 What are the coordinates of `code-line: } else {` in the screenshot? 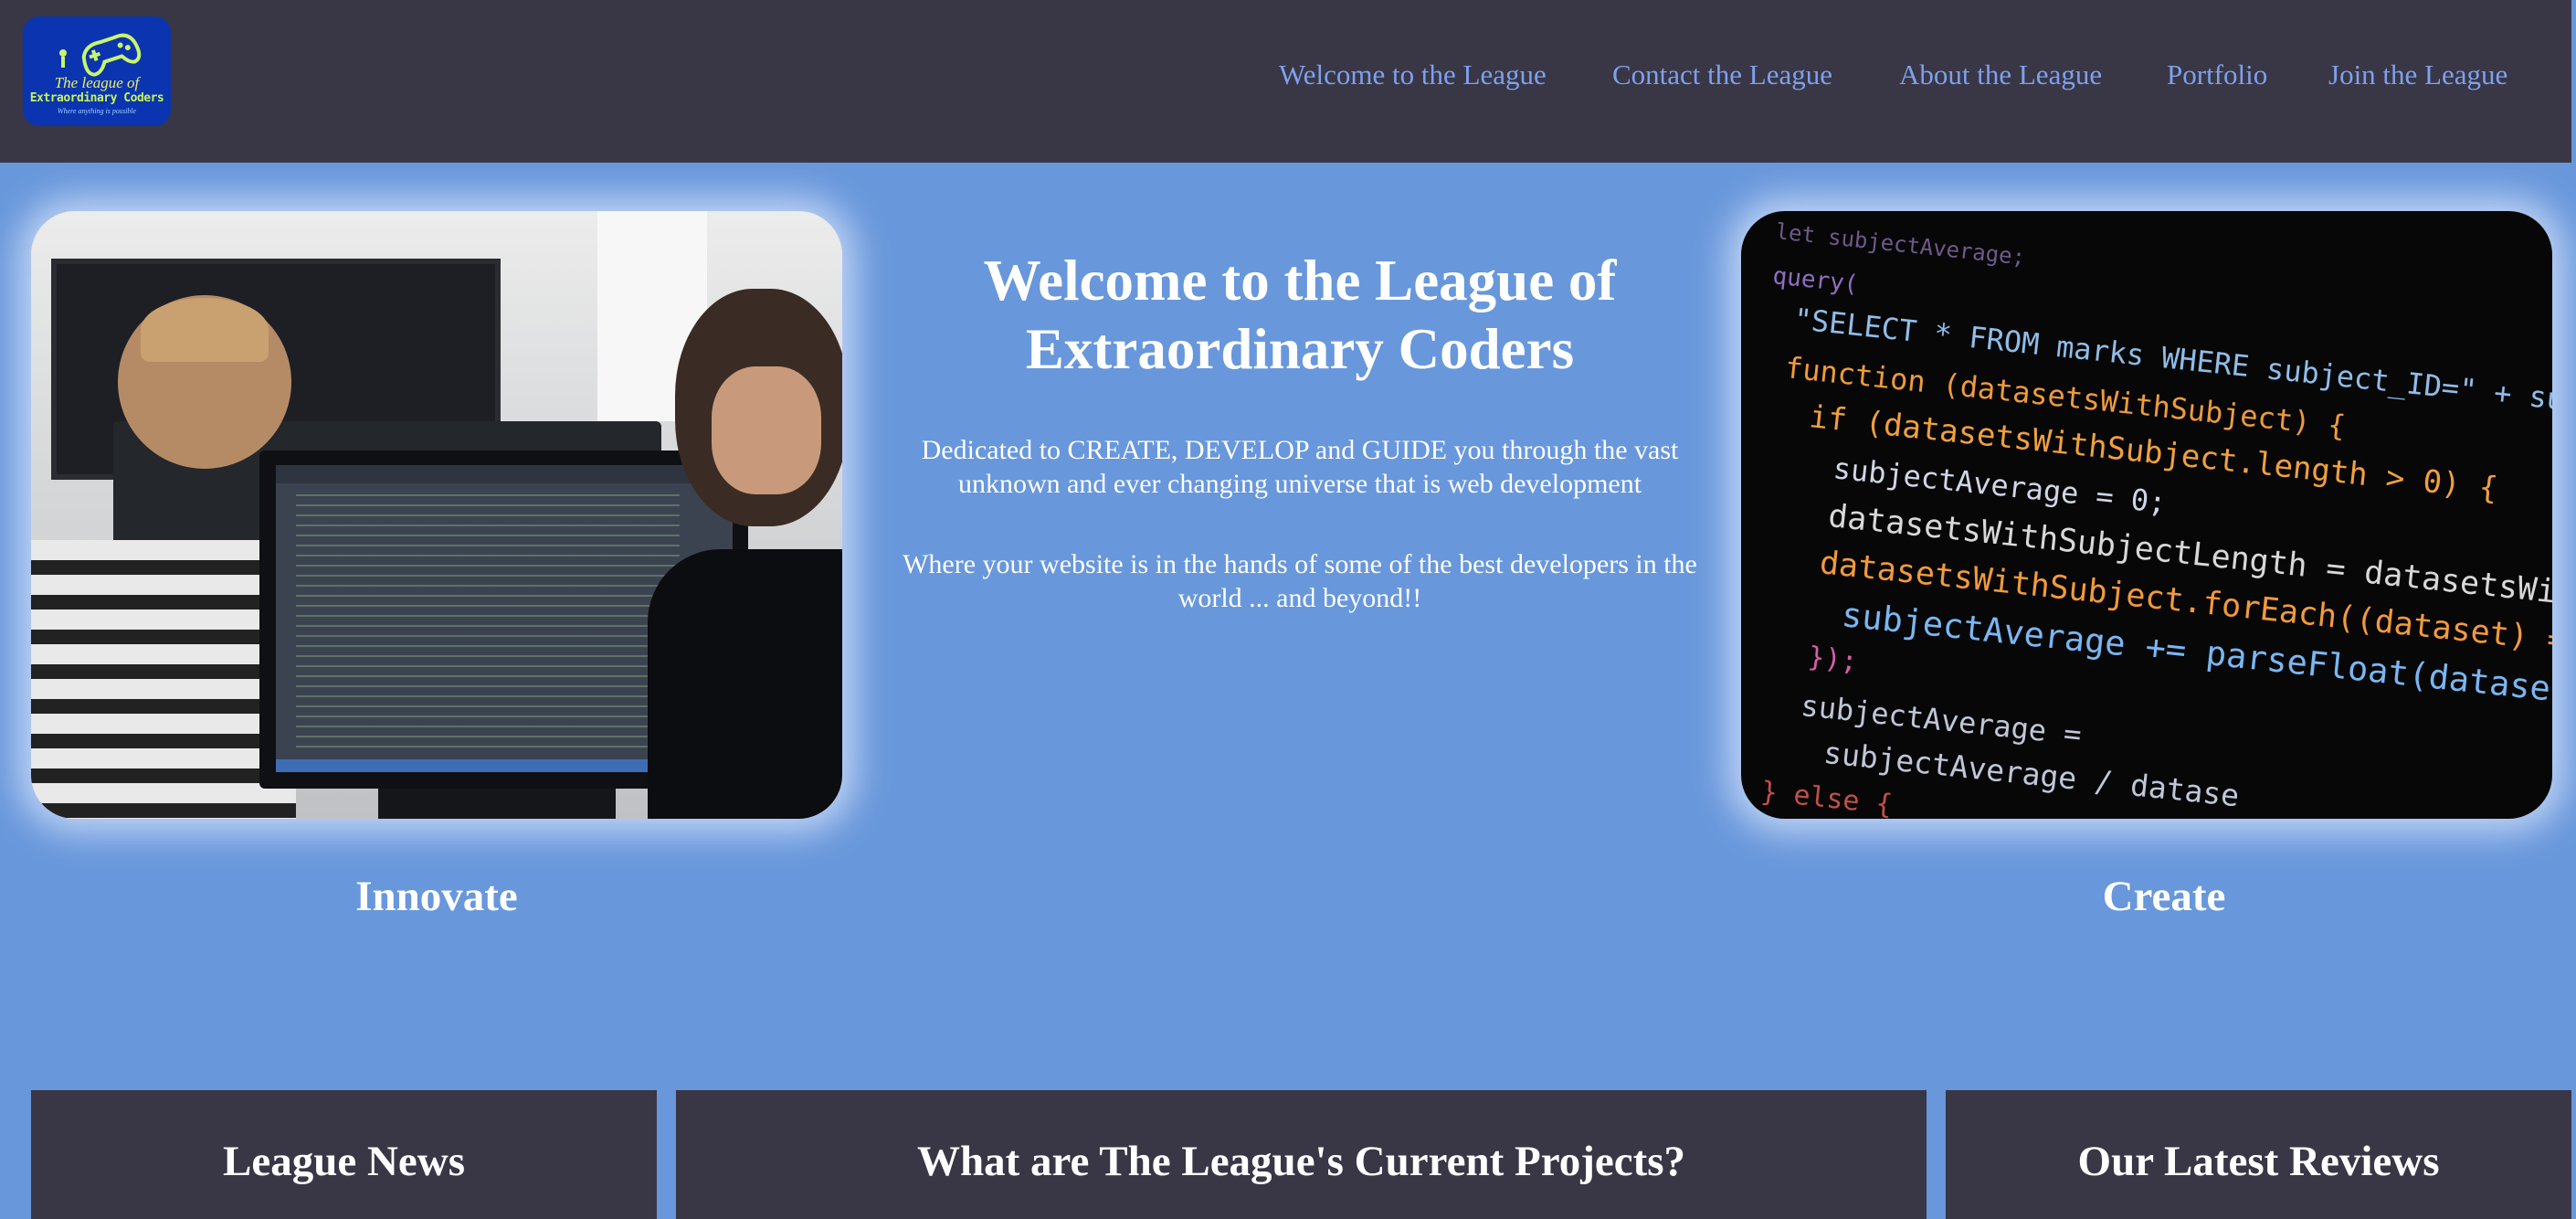 It's located at (1826, 797).